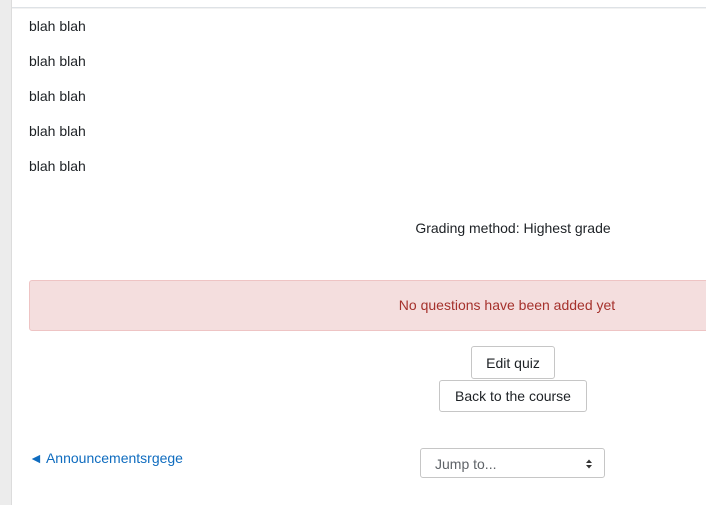 The image size is (706, 505). I want to click on content-line-2: blah blah, so click(57, 61).